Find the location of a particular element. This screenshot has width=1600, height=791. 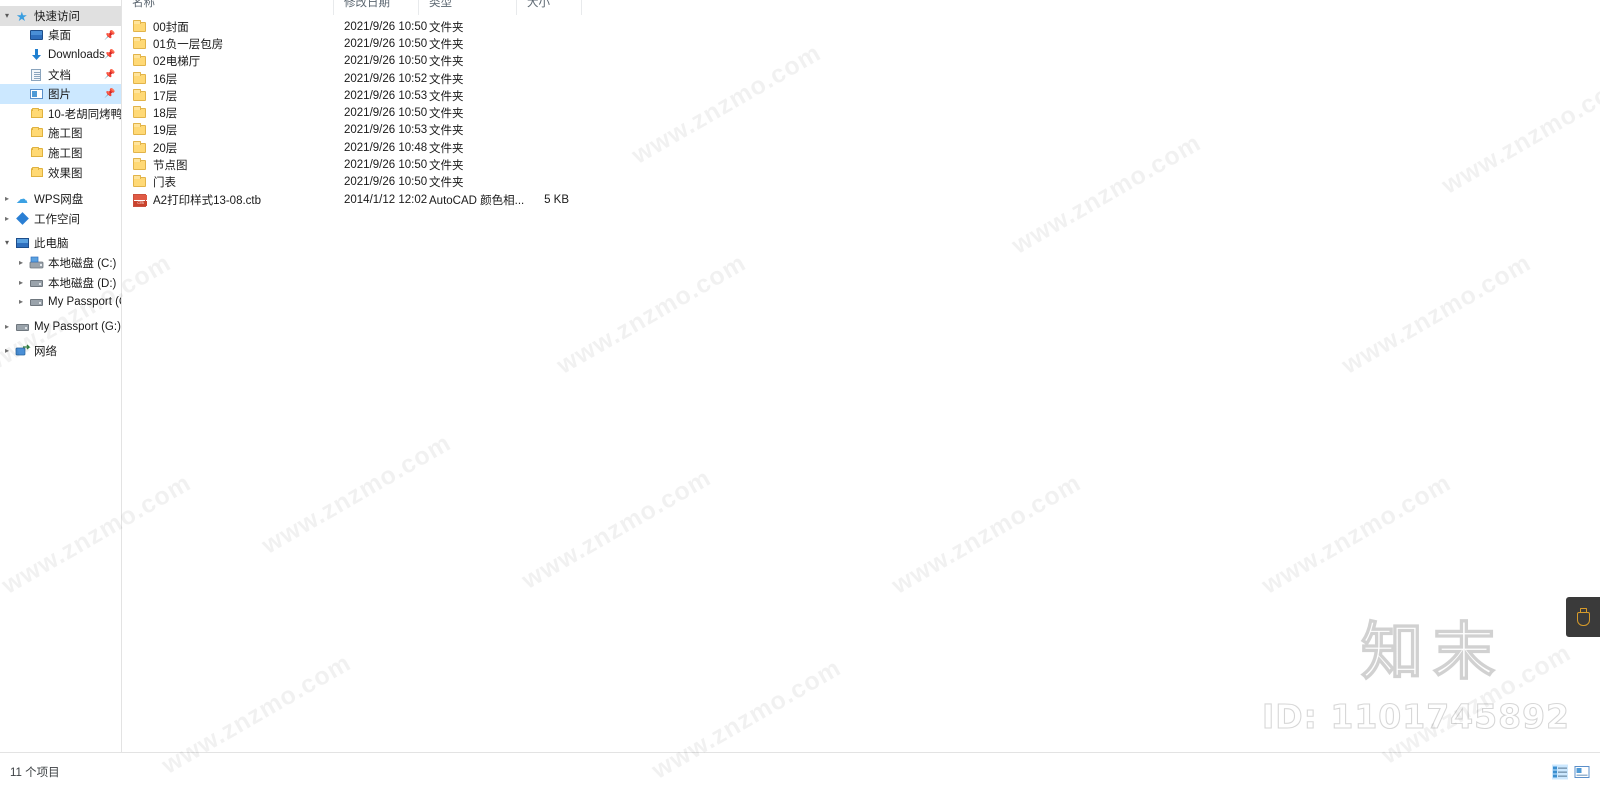

sidebar-item-quick-access: ▾ ★ 快速访问 is located at coordinates (60, 16).